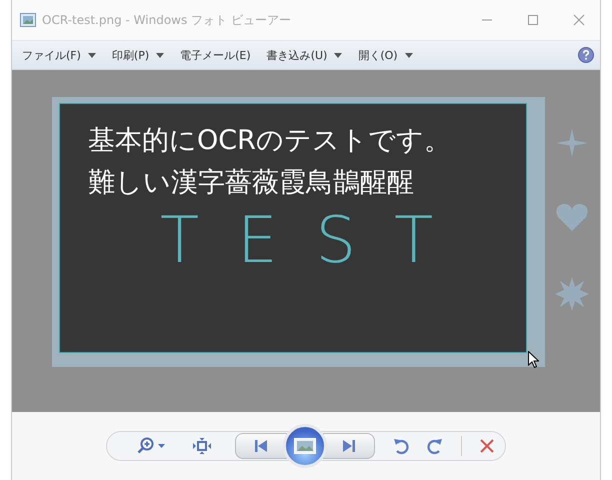 Image resolution: width=612 pixels, height=480 pixels. I want to click on maximize-icon, so click(533, 20).